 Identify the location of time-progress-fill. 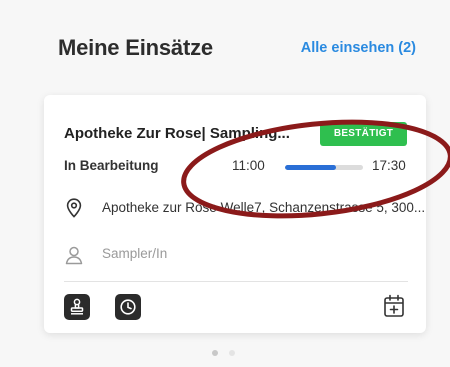
(310, 167).